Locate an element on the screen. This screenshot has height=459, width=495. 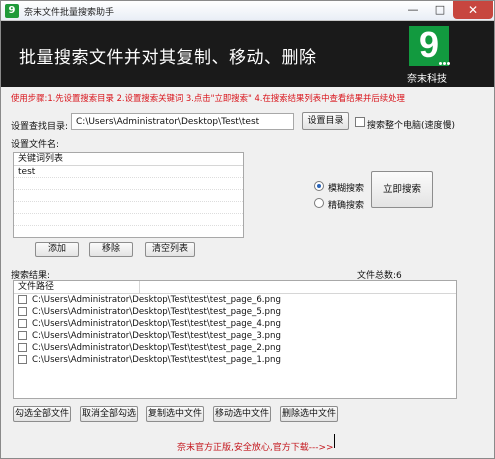
exact-search-radio is located at coordinates (319, 203).